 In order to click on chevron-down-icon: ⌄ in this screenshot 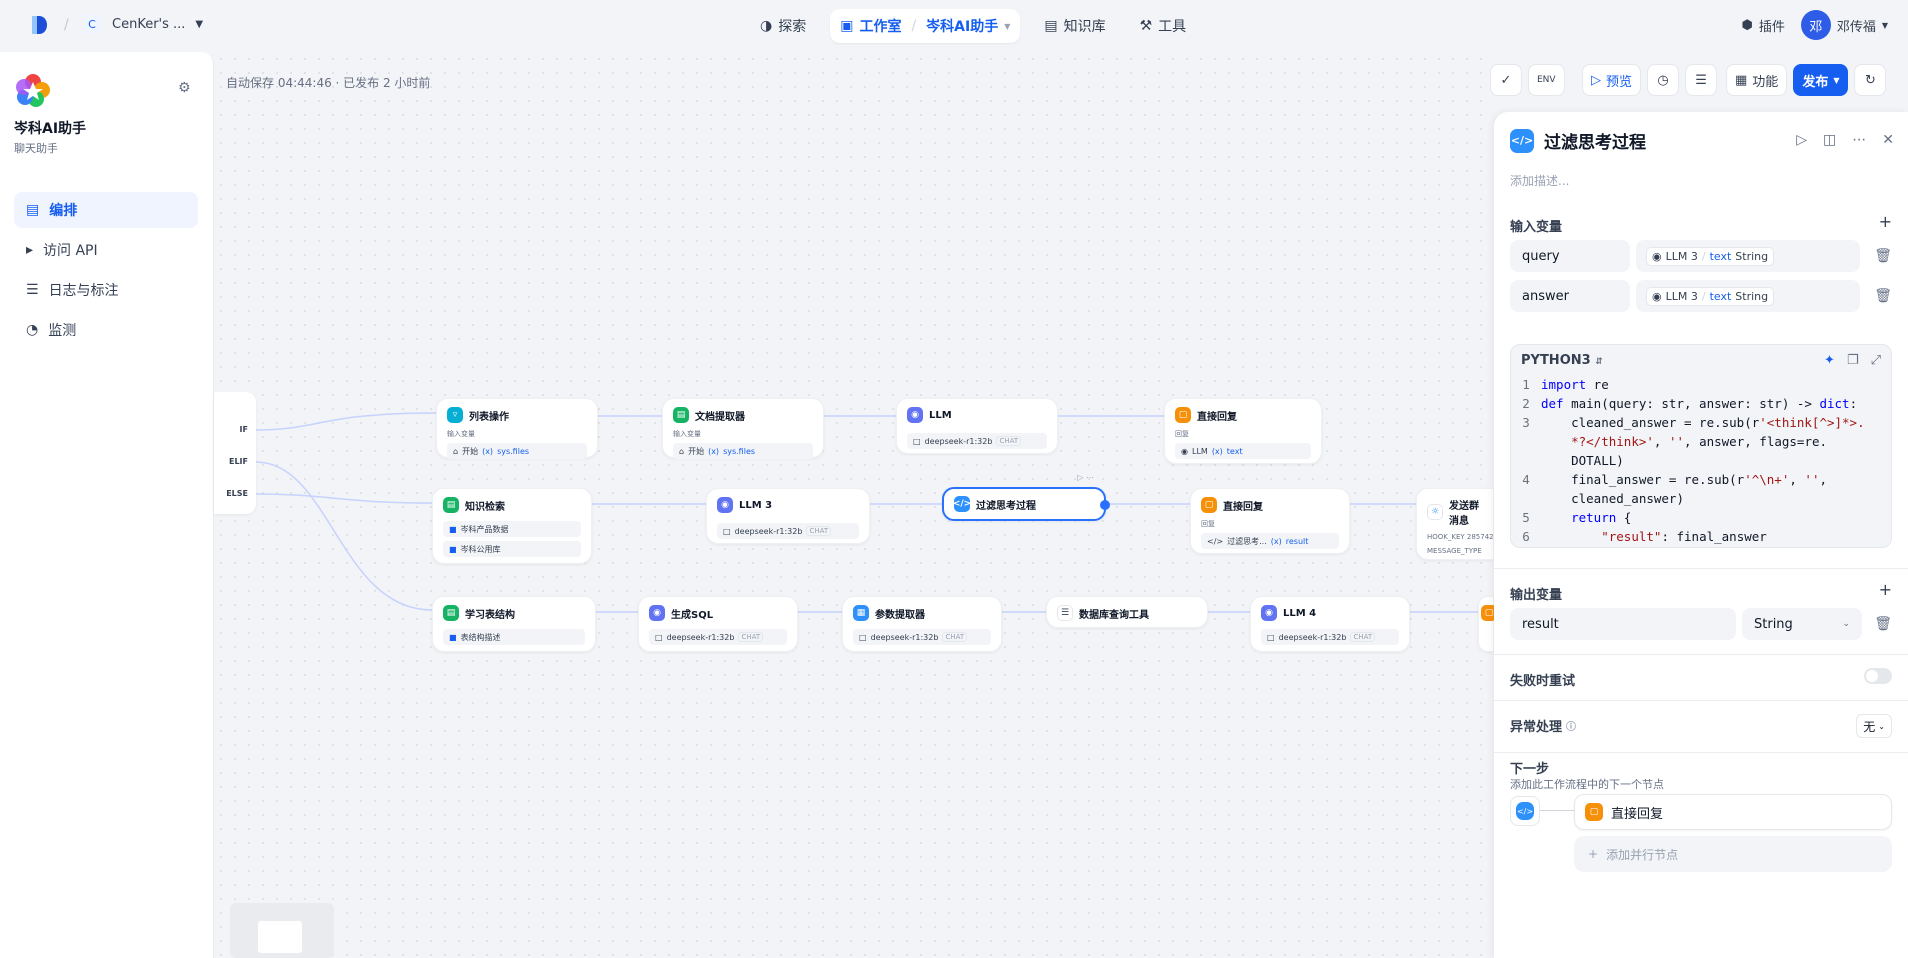, I will do `click(1881, 726)`.